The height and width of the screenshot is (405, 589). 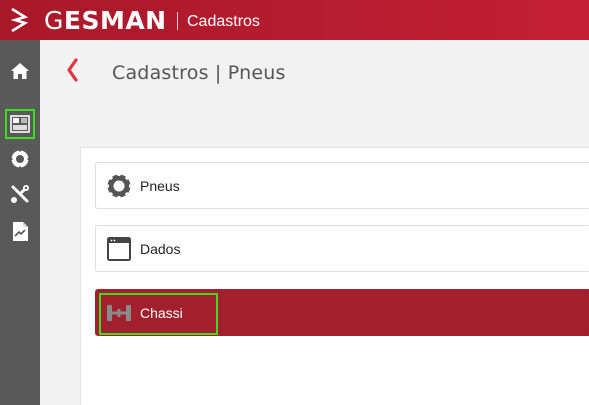 I want to click on page-title: Cadastros | Pneus, so click(x=199, y=73).